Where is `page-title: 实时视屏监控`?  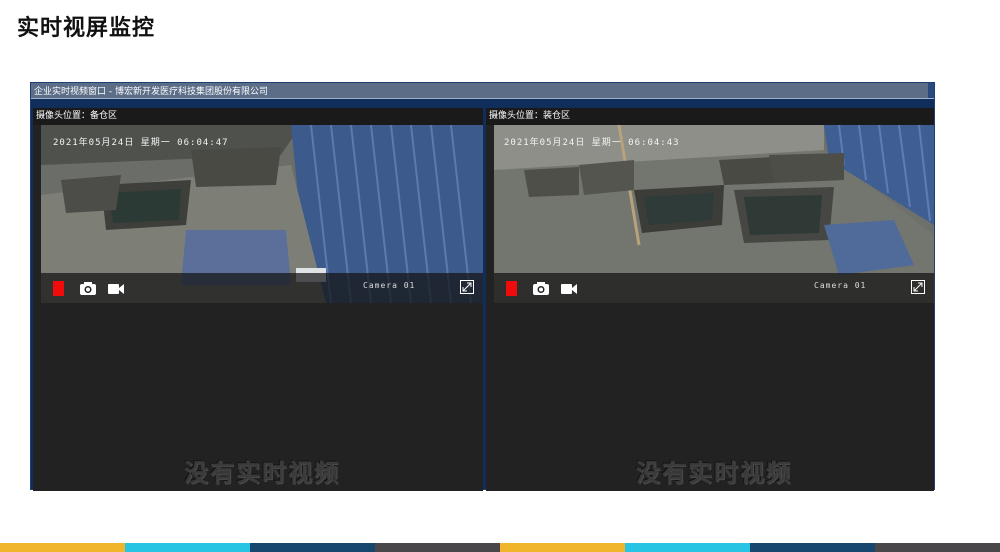 page-title: 实时视屏监控 is located at coordinates (86, 28).